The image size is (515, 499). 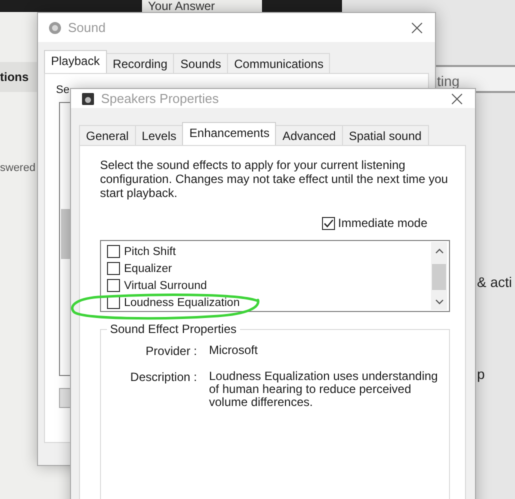 I want to click on window-title: Sound, so click(x=87, y=27).